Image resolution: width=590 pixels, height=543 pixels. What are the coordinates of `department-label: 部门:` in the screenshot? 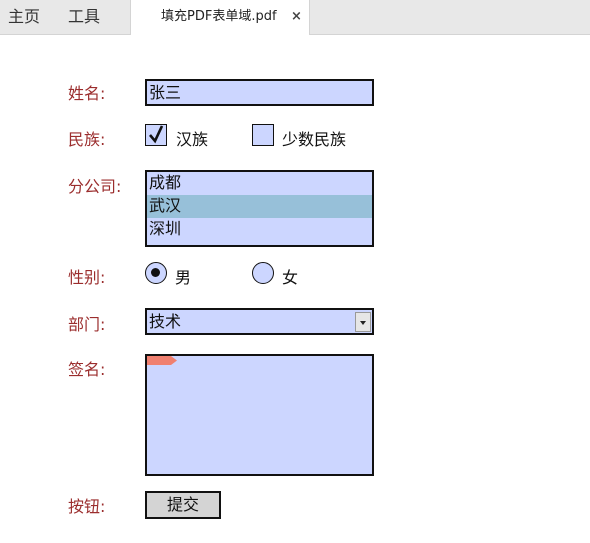 It's located at (87, 324).